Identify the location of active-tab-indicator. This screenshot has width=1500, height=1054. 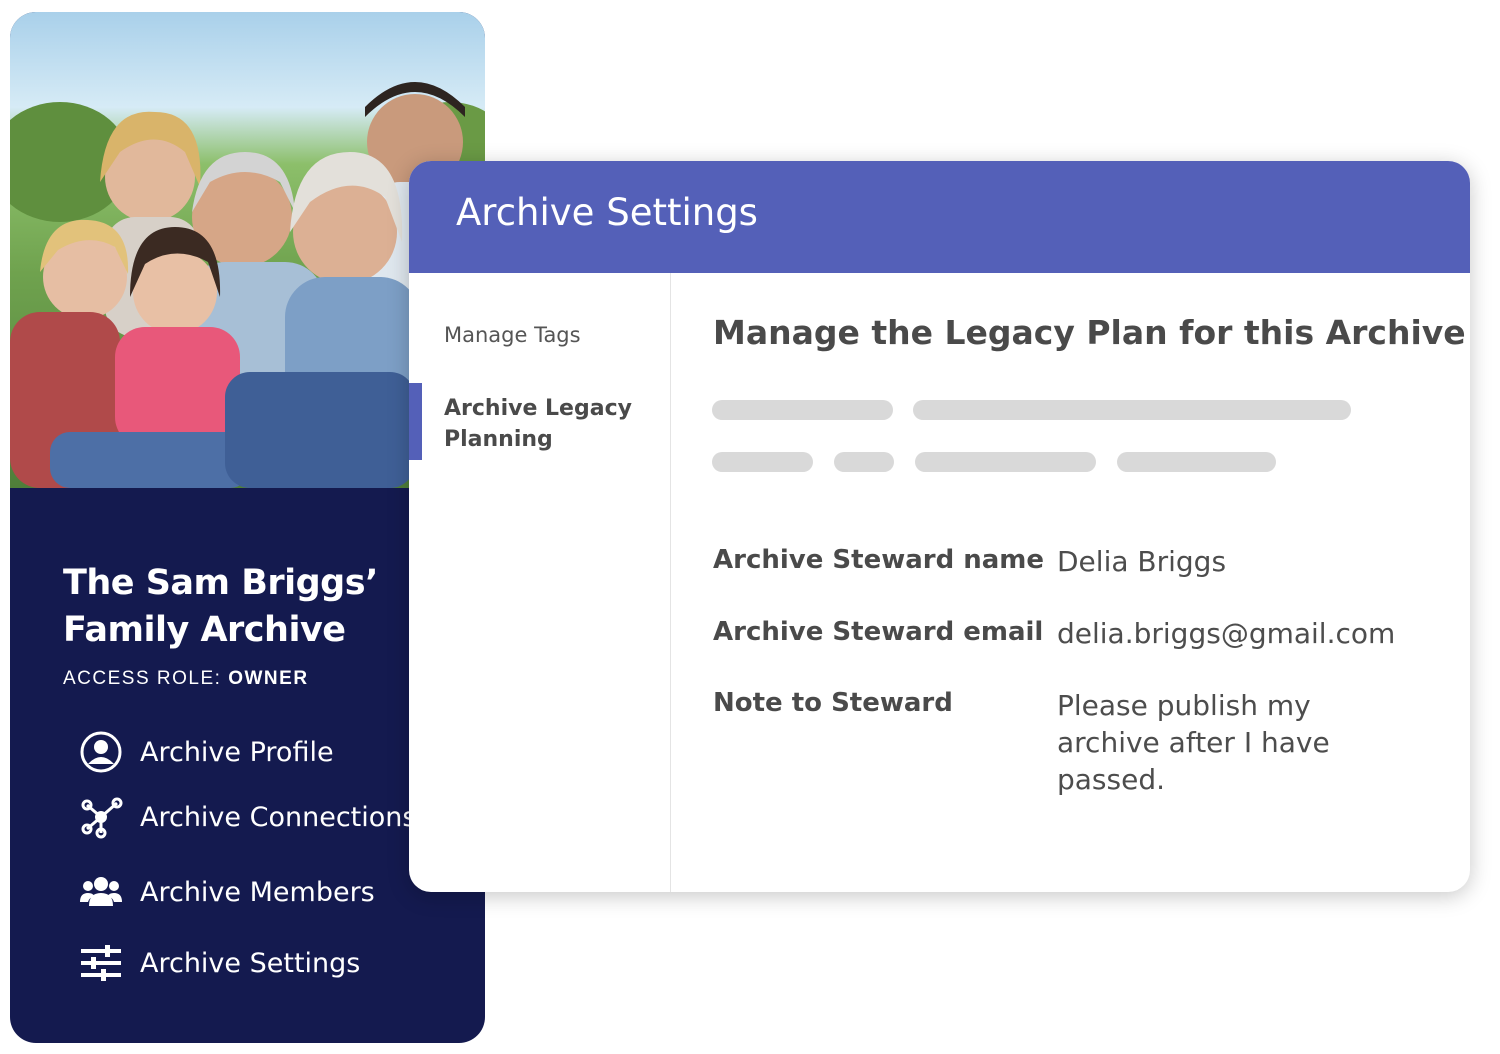
(415, 421).